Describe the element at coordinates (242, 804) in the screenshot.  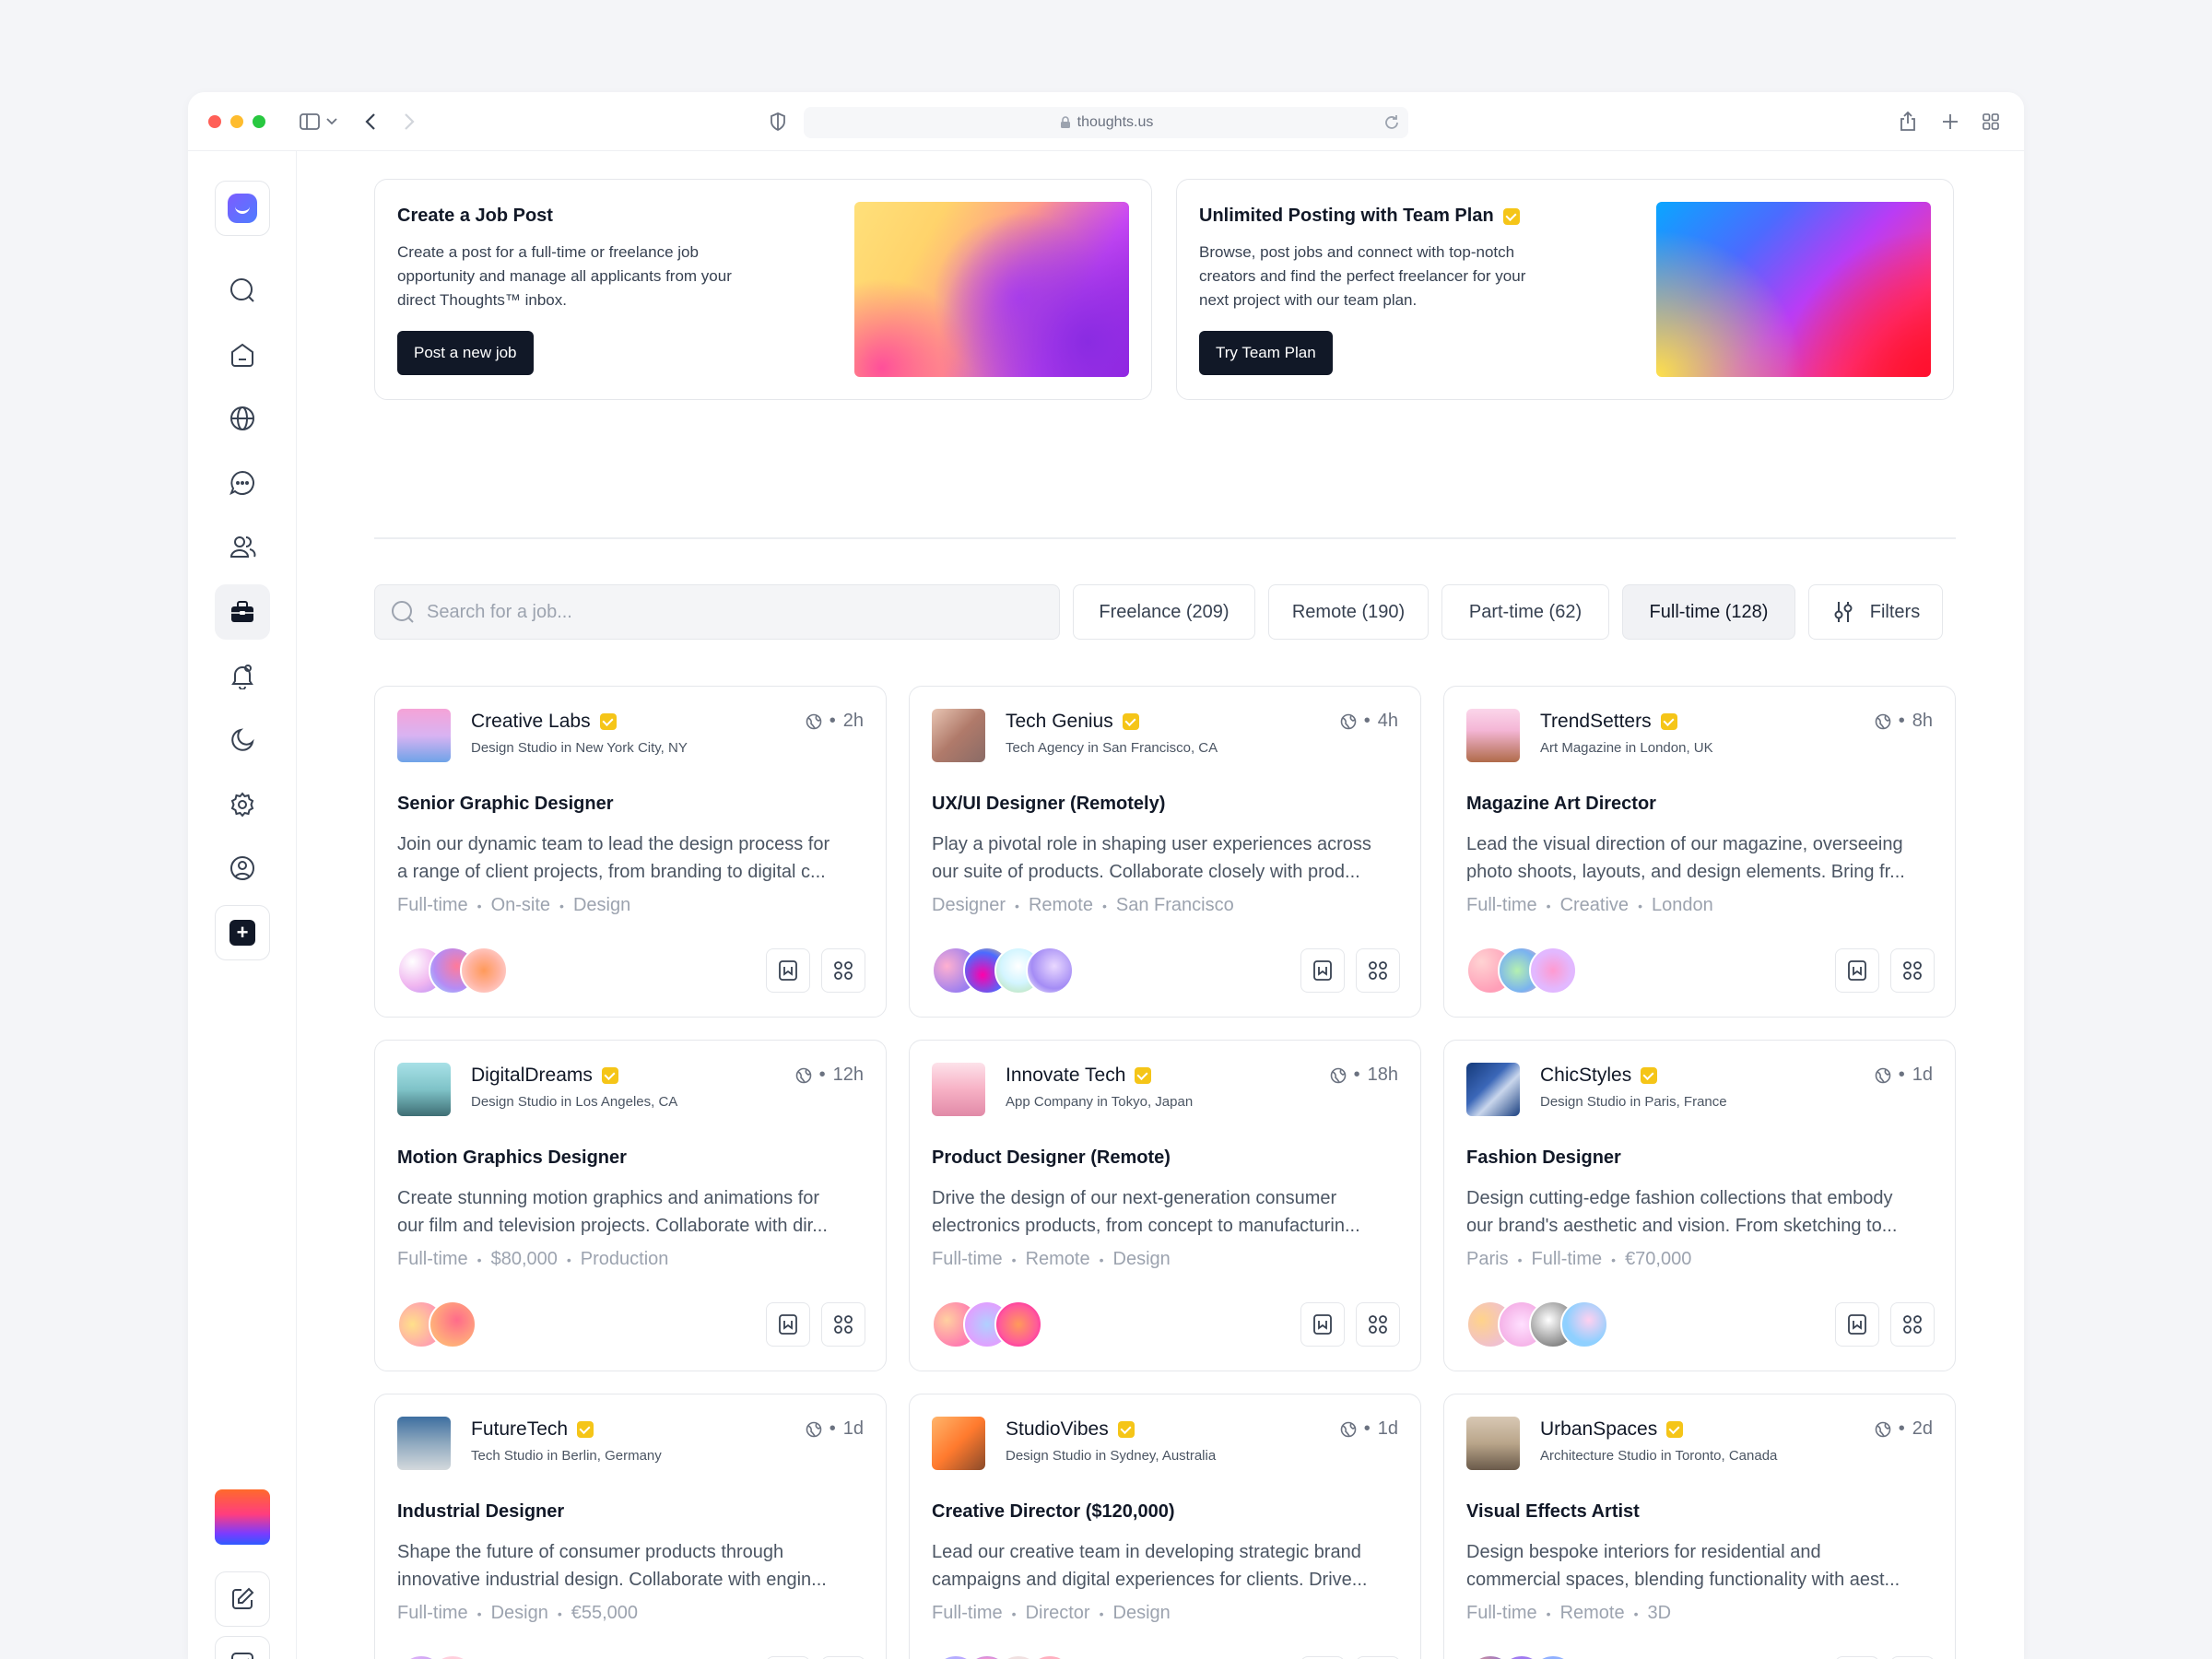
I see `sidebar-item-settings` at that location.